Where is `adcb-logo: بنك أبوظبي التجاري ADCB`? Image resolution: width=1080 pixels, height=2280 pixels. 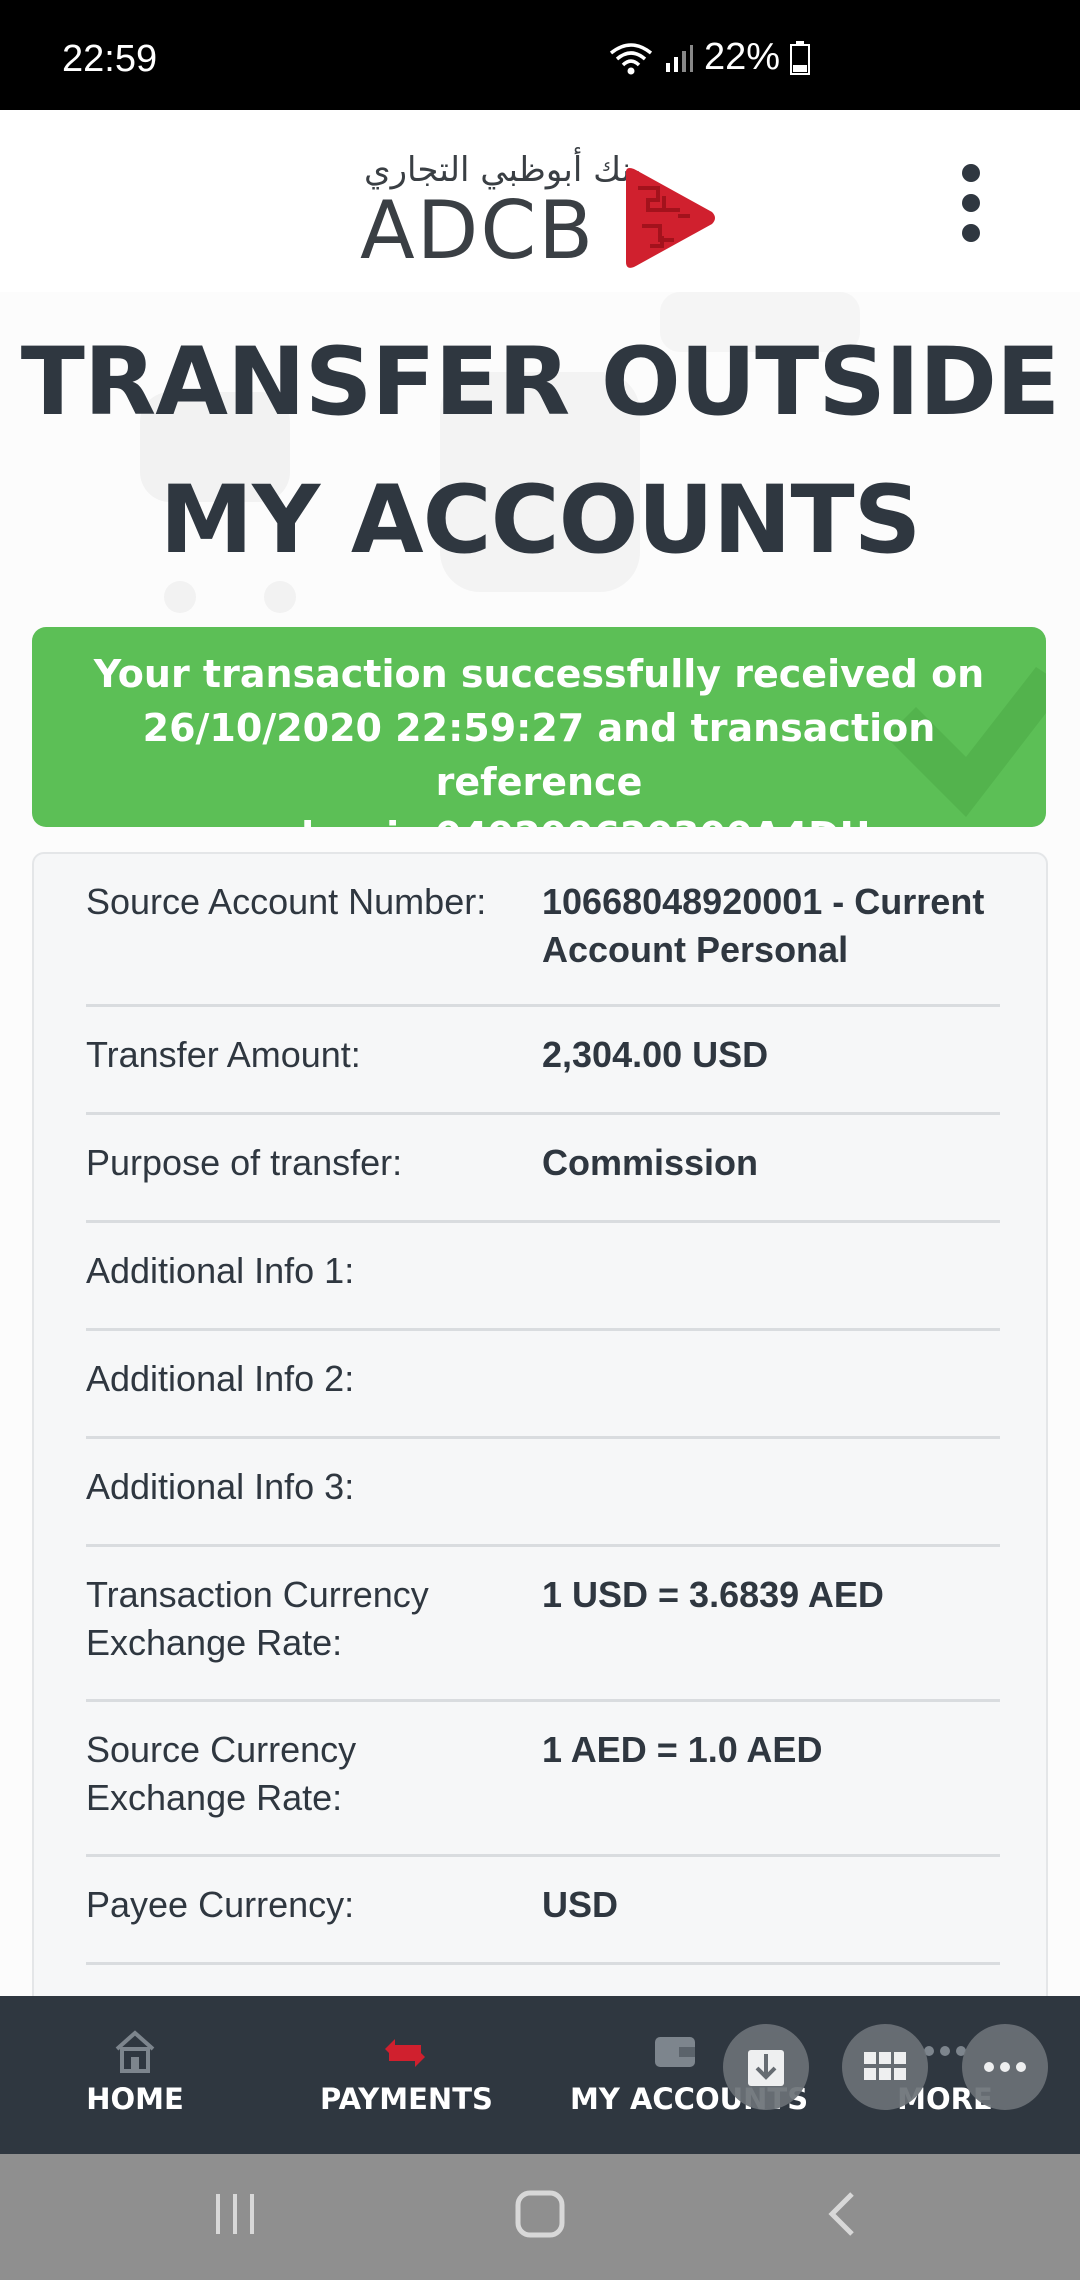
adcb-logo: بنك أبوظبي التجاري ADCB is located at coordinates (540, 213).